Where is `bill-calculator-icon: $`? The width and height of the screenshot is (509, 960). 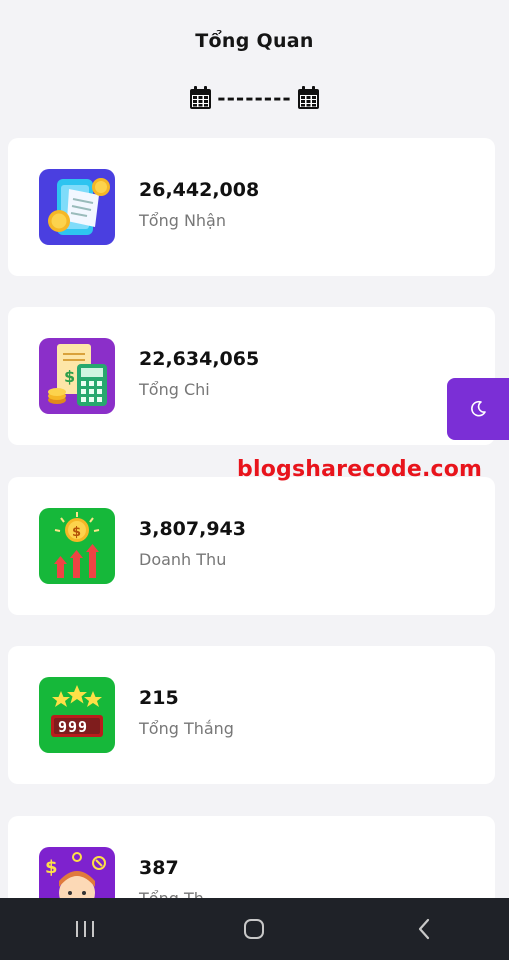 bill-calculator-icon: $ is located at coordinates (77, 376).